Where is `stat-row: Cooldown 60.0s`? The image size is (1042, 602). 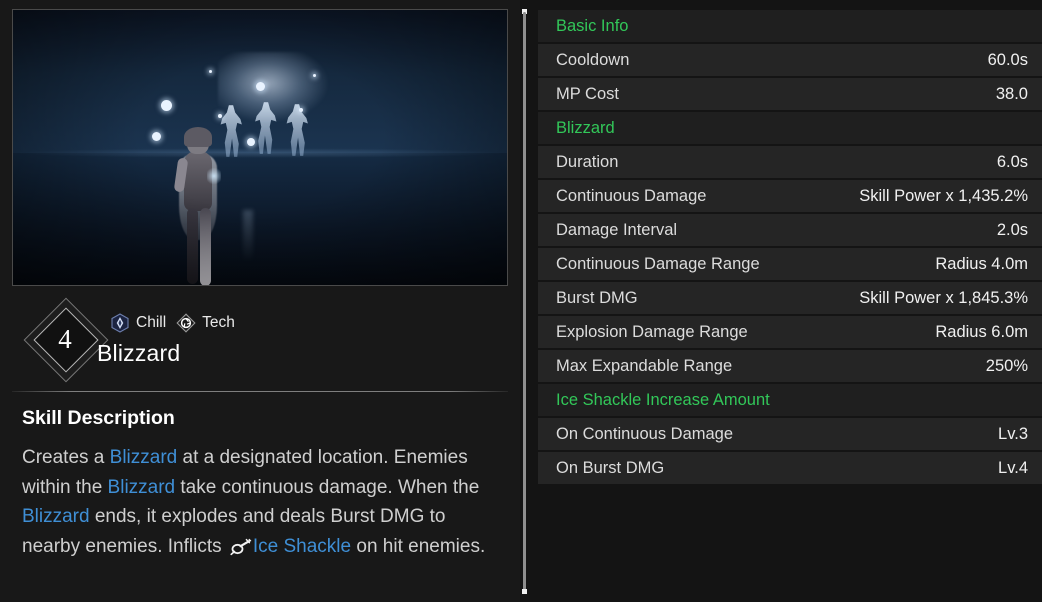 stat-row: Cooldown 60.0s is located at coordinates (790, 60).